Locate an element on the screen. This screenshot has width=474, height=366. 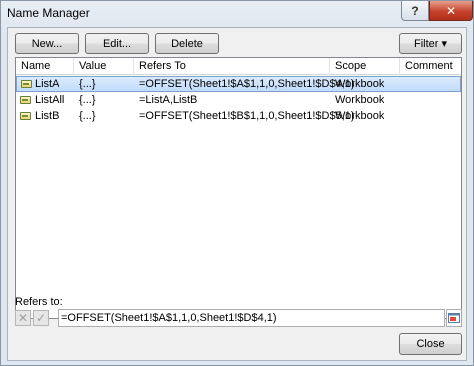
dialog-title: Name Manager is located at coordinates (48, 13).